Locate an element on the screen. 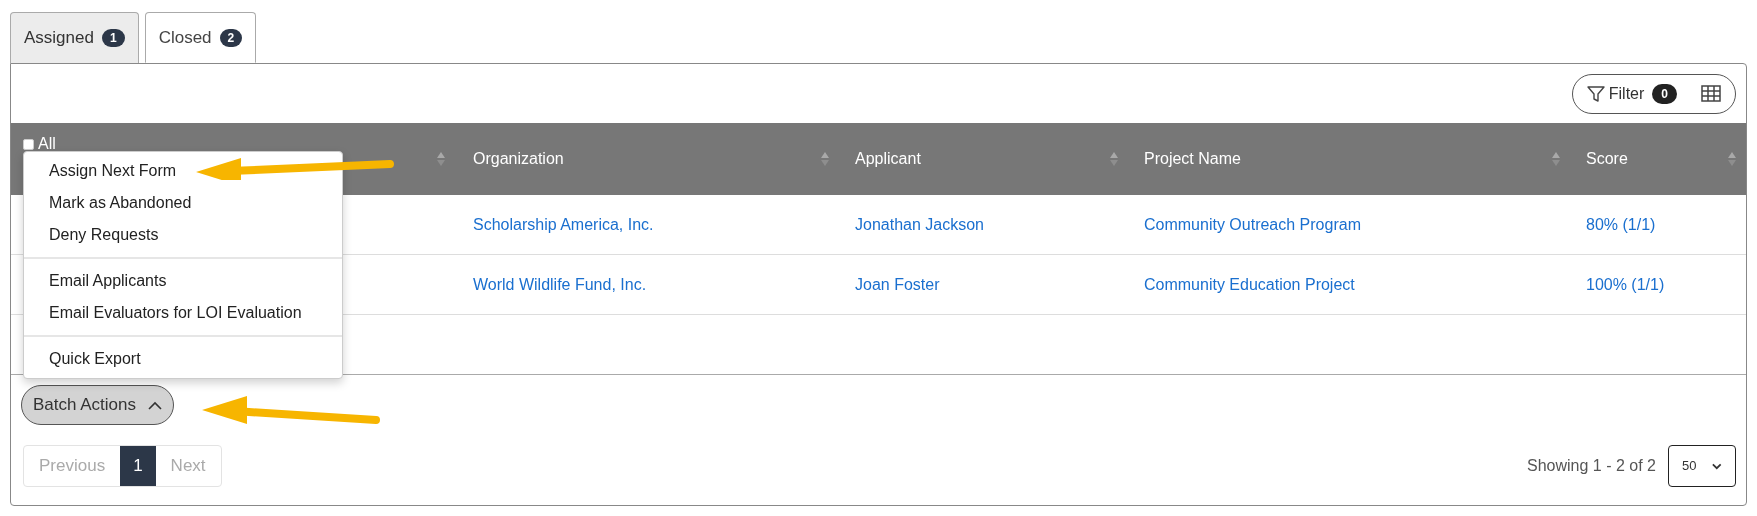  page-button: 1 is located at coordinates (138, 466).